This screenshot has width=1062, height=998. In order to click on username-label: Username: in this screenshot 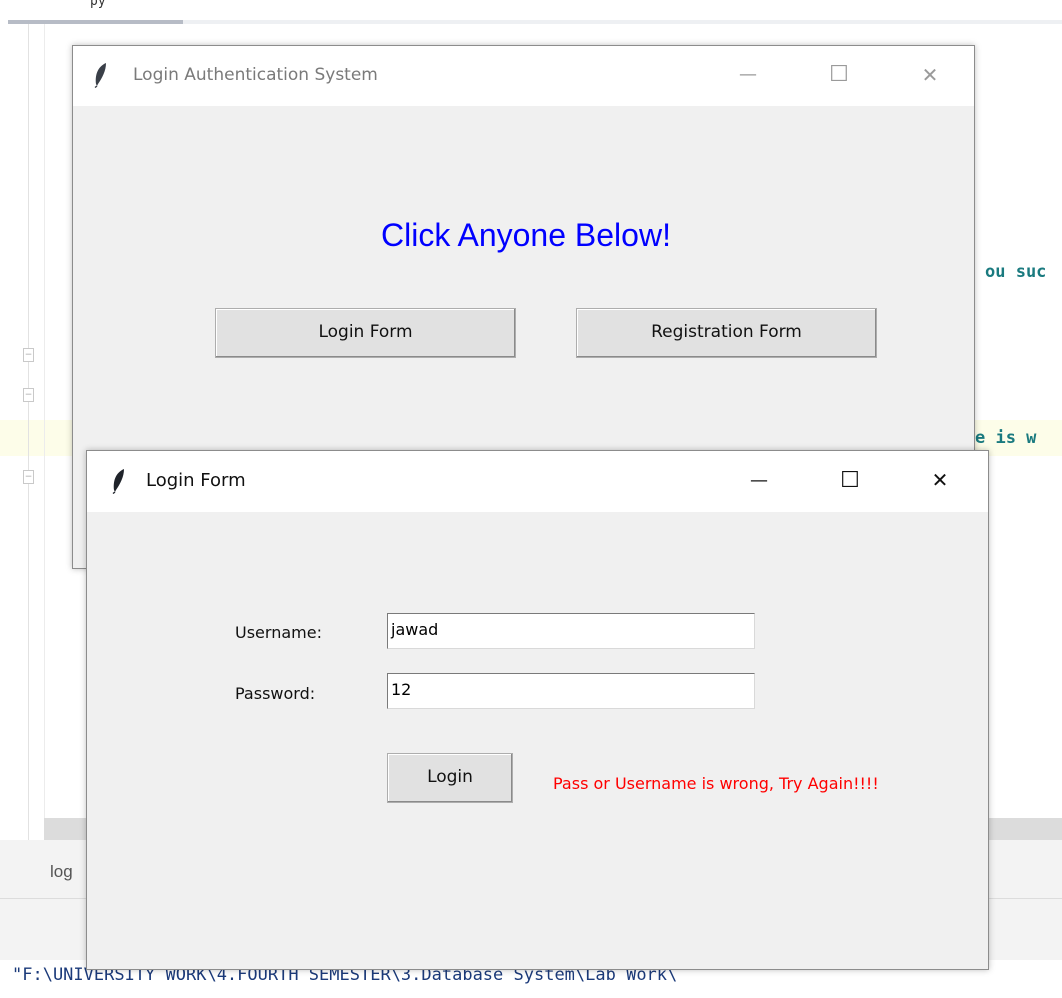, I will do `click(278, 632)`.